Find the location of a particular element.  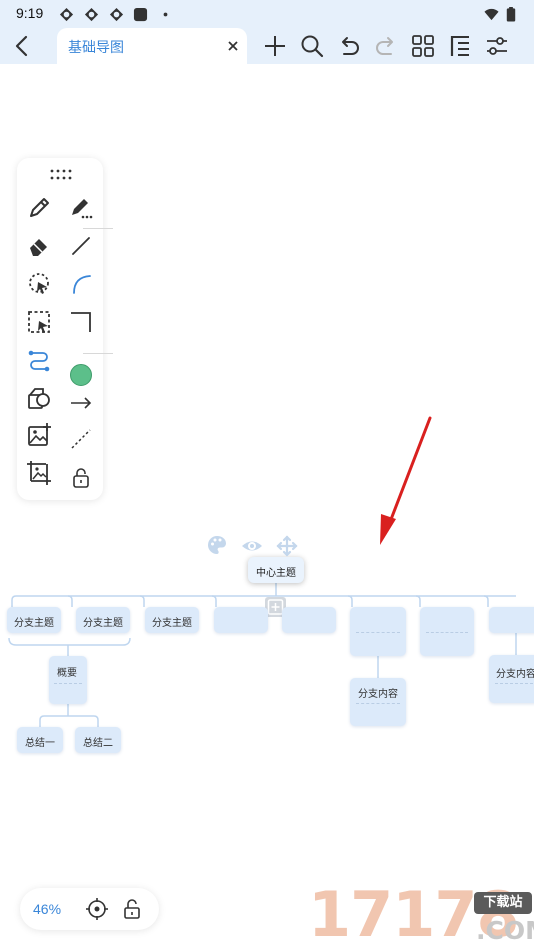

locate-center-icon is located at coordinates (97, 909).